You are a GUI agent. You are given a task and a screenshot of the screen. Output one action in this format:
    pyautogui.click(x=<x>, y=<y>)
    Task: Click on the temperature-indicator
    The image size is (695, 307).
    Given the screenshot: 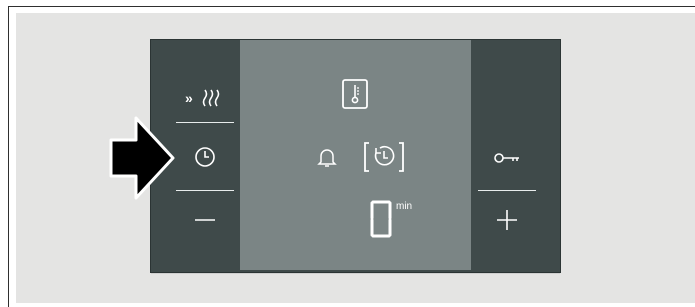 What is the action you would take?
    pyautogui.click(x=355, y=94)
    